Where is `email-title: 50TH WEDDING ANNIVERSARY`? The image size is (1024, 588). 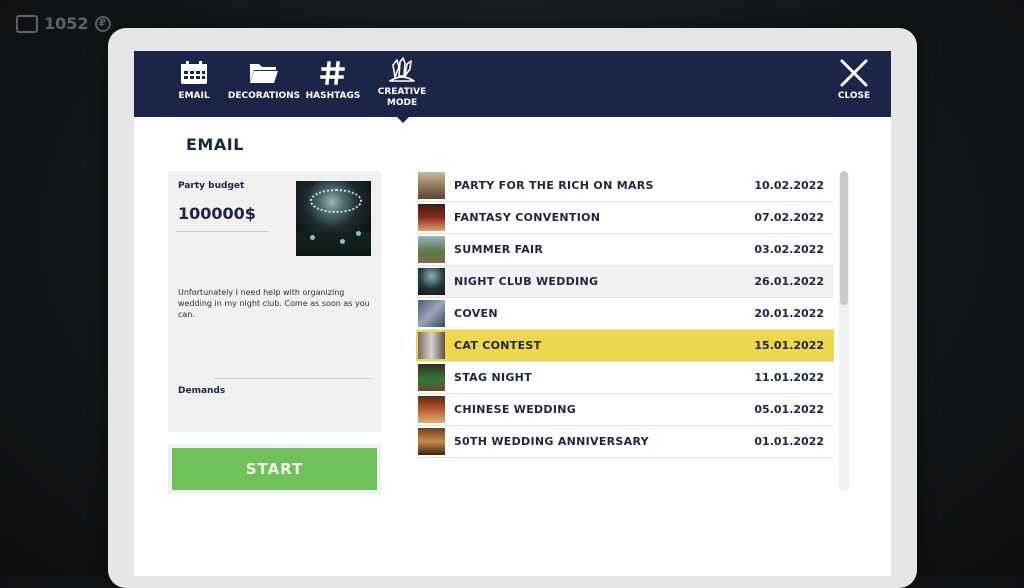
email-title: 50TH WEDDING ANNIVERSARY is located at coordinates (551, 441).